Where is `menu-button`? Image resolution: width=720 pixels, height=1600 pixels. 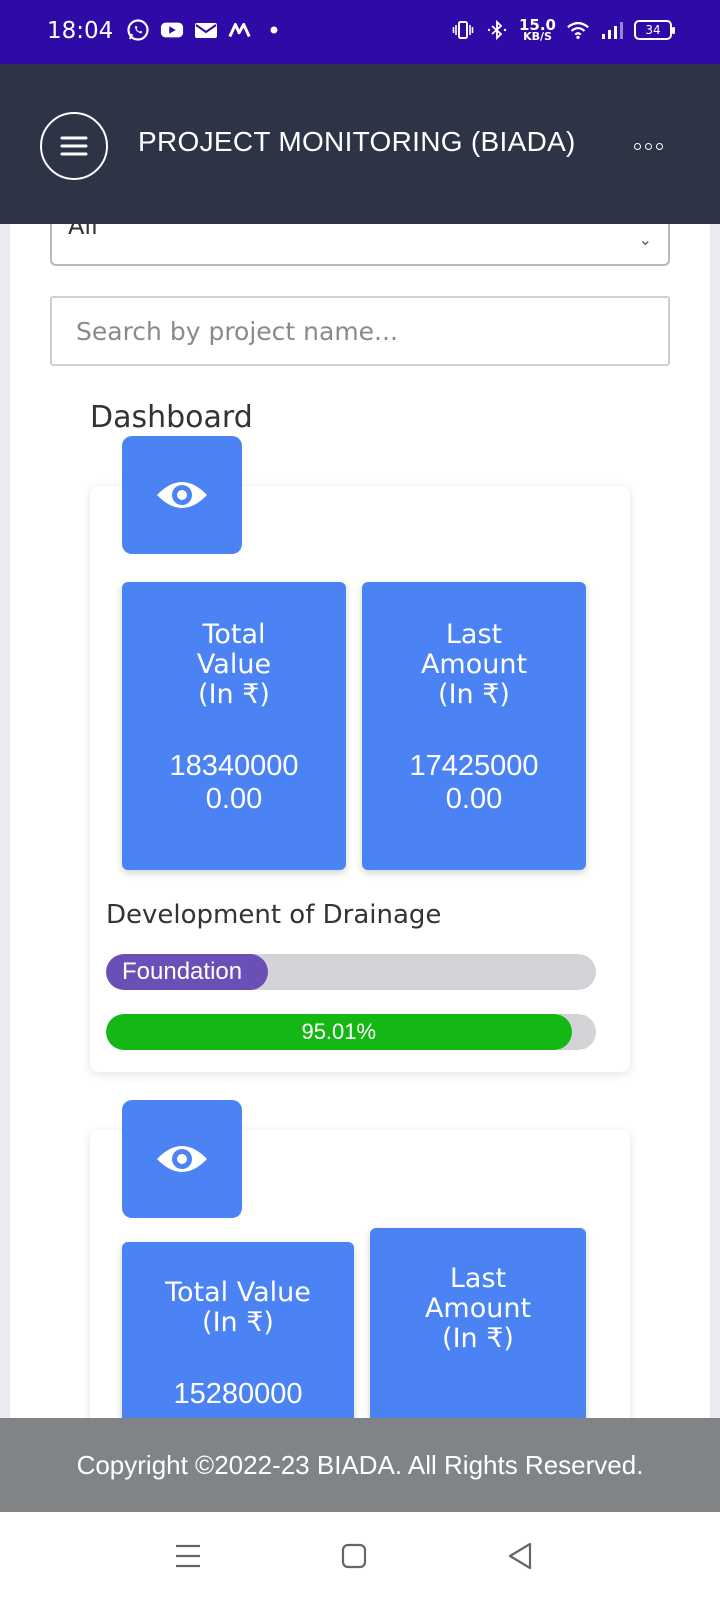
menu-button is located at coordinates (74, 146).